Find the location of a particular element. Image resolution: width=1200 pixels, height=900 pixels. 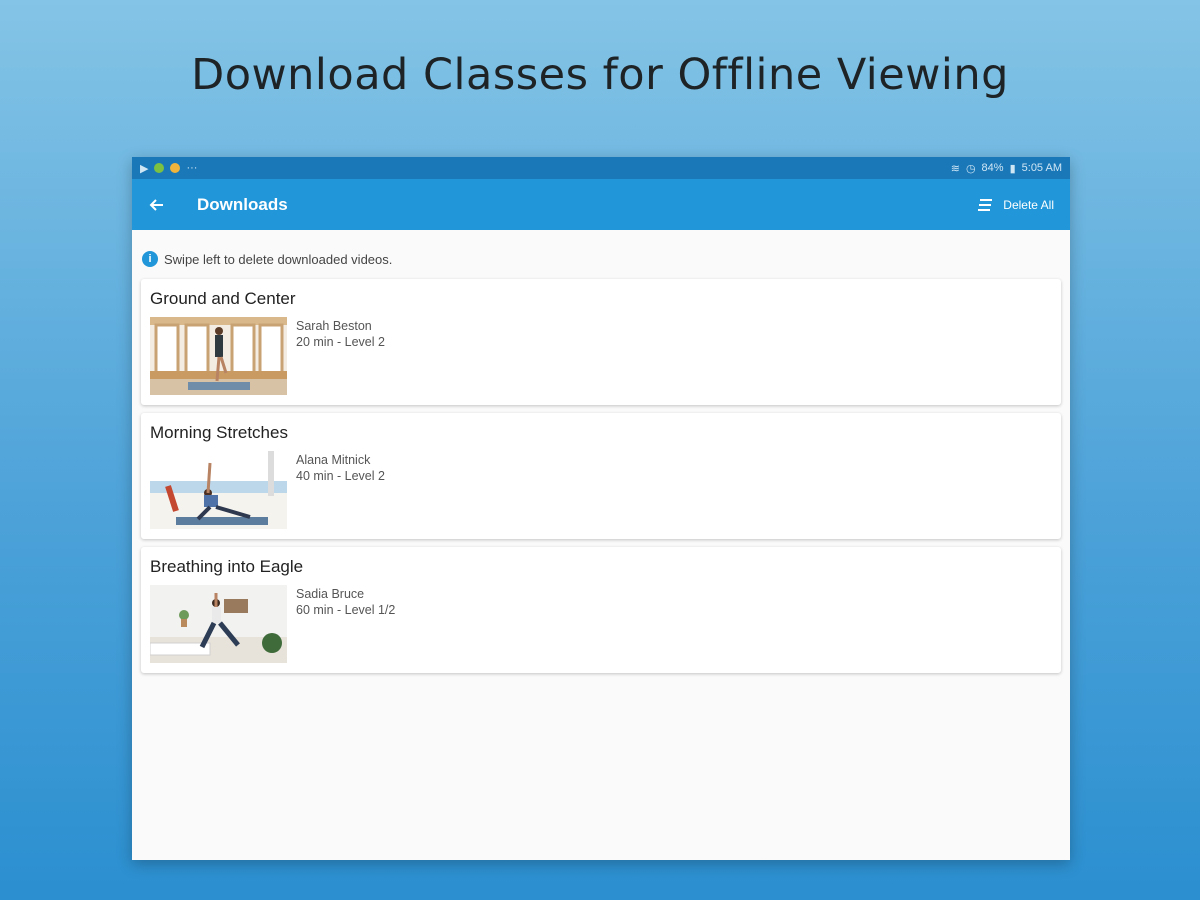

clock: 5:05 AM is located at coordinates (1041, 168).